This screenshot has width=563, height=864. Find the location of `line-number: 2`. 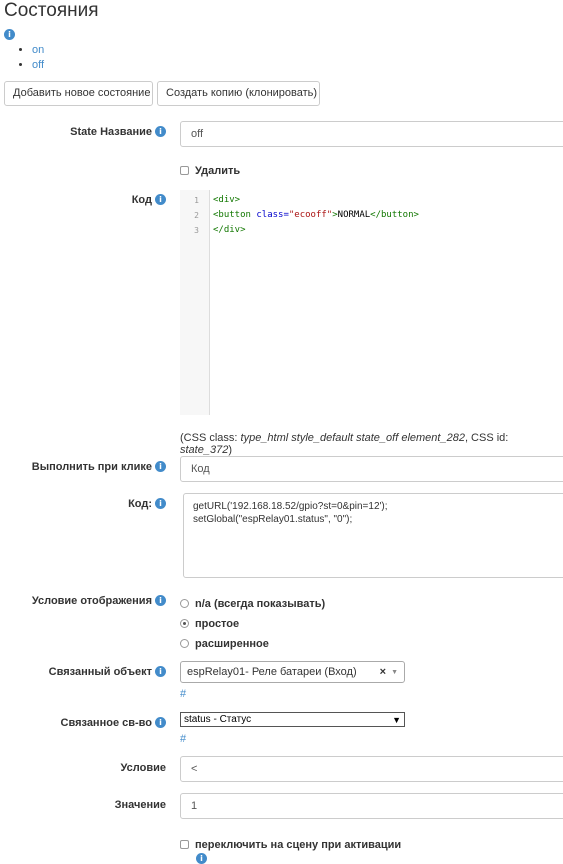

line-number: 2 is located at coordinates (196, 215).